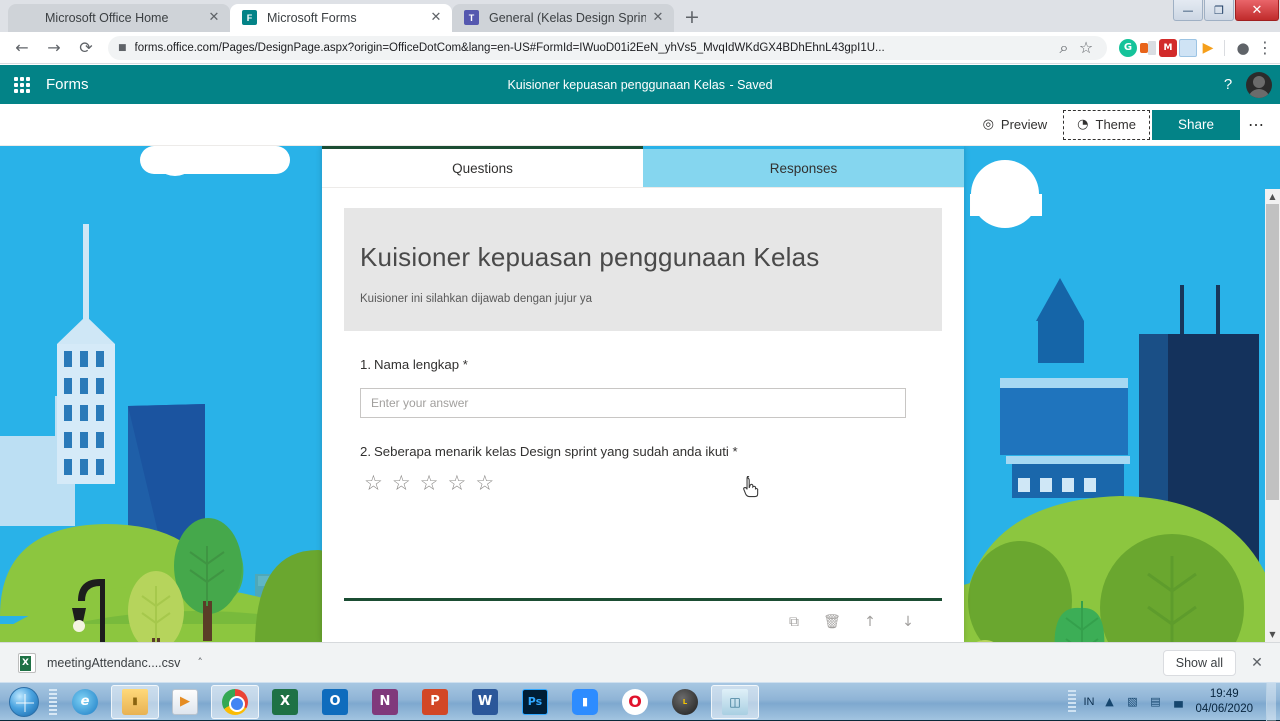 The width and height of the screenshot is (1280, 721). What do you see at coordinates (870, 622) in the screenshot?
I see `move-up-icon: ↑` at bounding box center [870, 622].